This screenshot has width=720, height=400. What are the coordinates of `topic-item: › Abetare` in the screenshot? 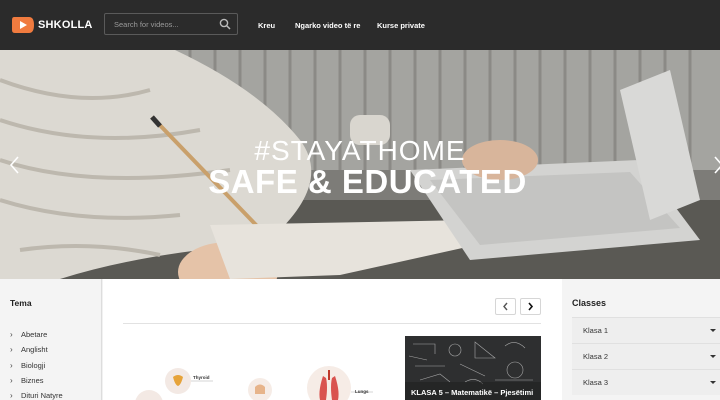 It's located at (28, 334).